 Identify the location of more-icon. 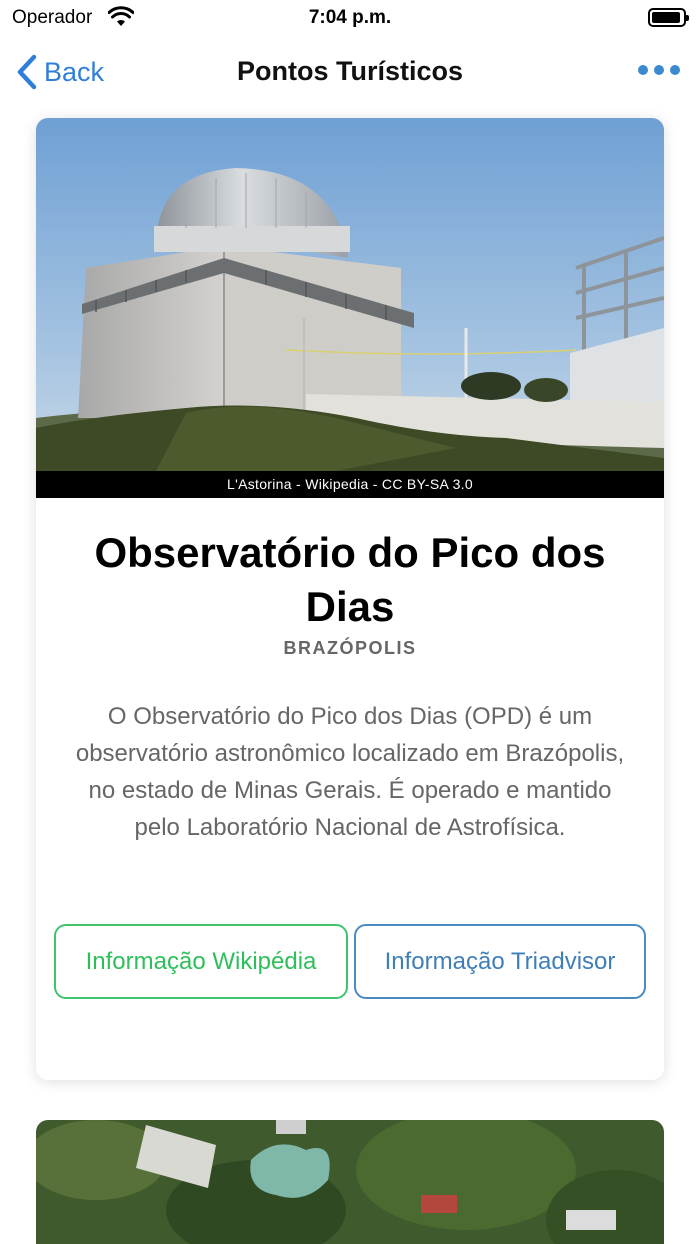
(643, 70).